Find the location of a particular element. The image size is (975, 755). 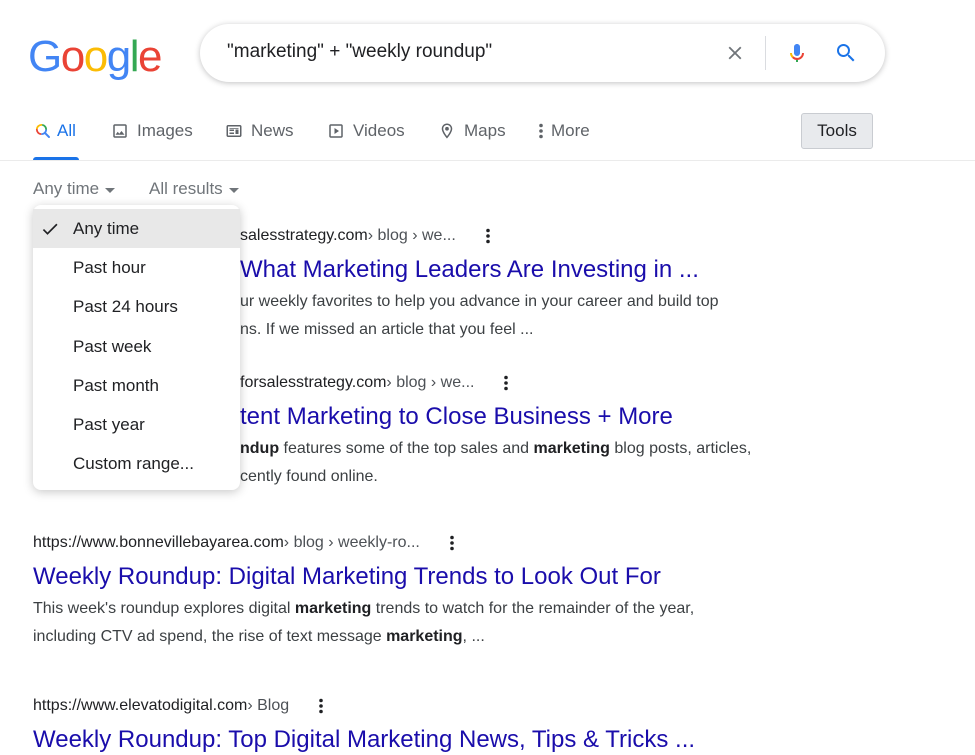

result-url: https://www.elevatodigital.com › Blog is located at coordinates (423, 706).